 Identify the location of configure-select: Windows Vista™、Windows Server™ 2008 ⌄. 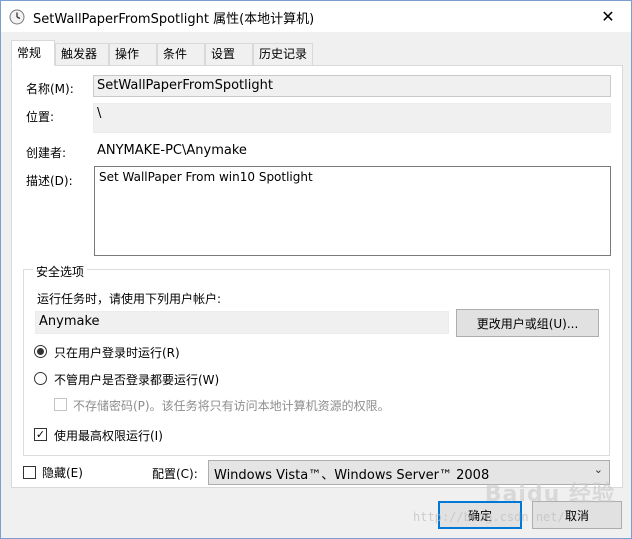
(409, 472).